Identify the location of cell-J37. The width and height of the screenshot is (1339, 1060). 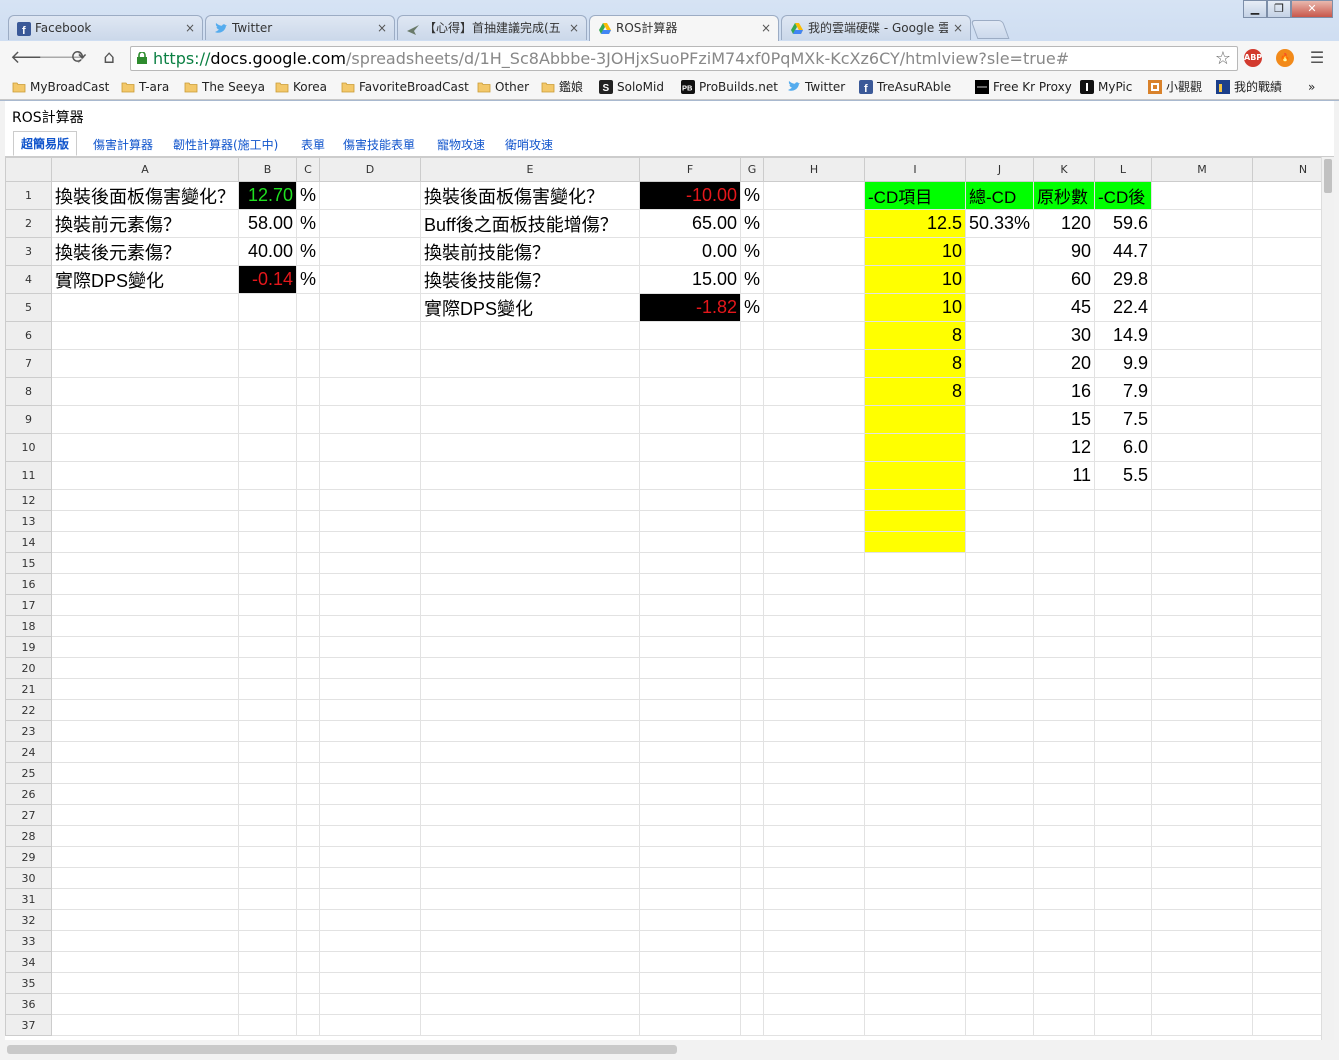
(999, 1025).